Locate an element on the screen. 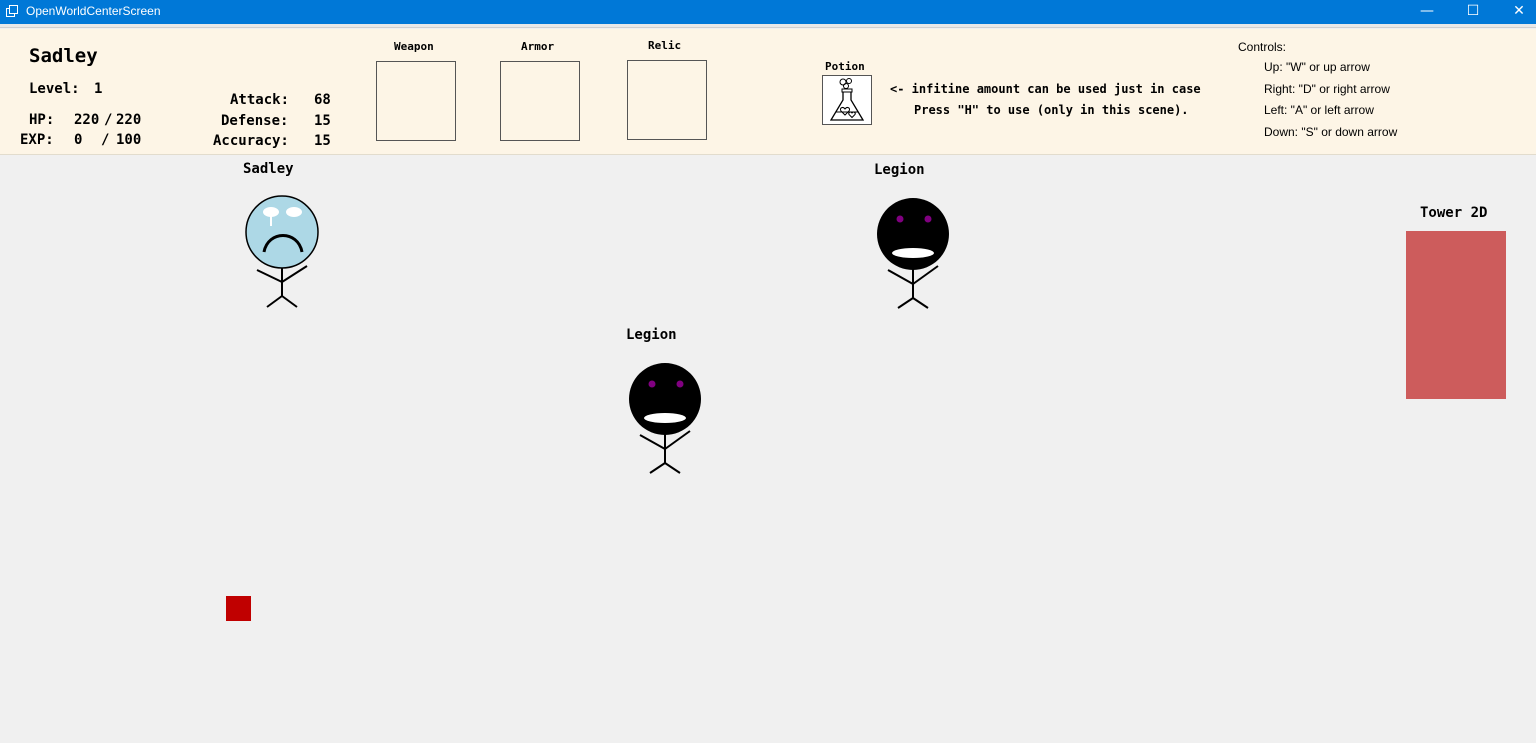  defense-value: 15 is located at coordinates (322, 121).